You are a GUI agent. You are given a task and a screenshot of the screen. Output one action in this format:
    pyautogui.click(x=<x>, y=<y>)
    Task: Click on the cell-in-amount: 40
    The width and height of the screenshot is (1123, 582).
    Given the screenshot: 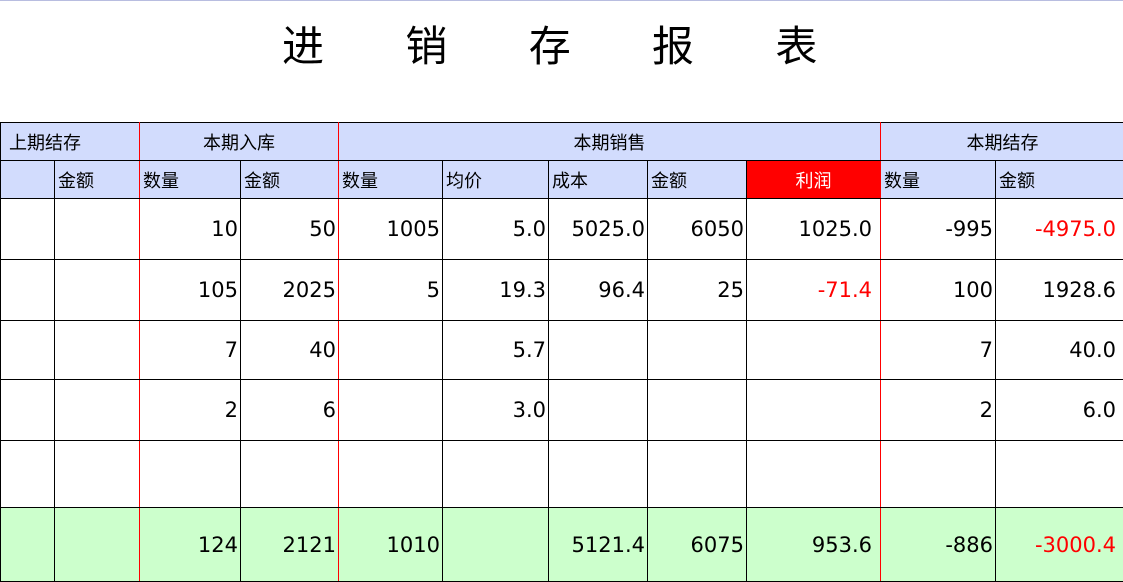 What is the action you would take?
    pyautogui.click(x=290, y=350)
    